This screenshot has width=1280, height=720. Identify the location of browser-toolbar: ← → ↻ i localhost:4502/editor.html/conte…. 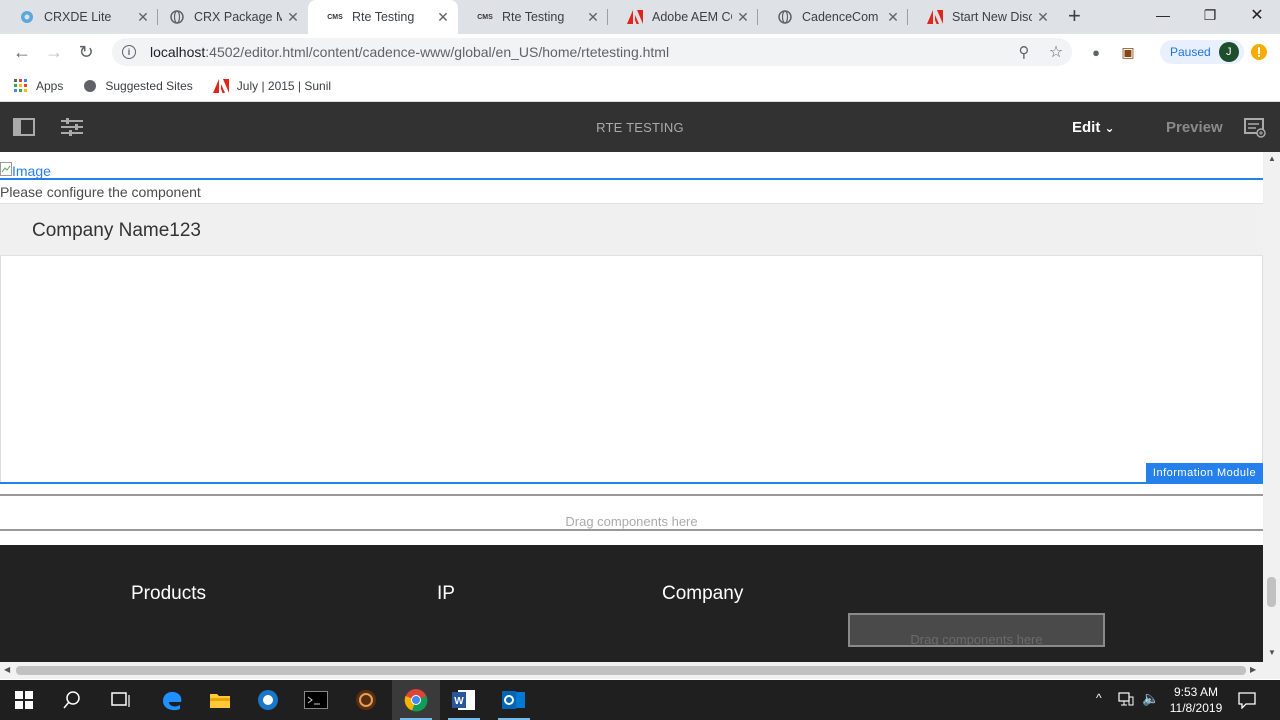
(640, 52).